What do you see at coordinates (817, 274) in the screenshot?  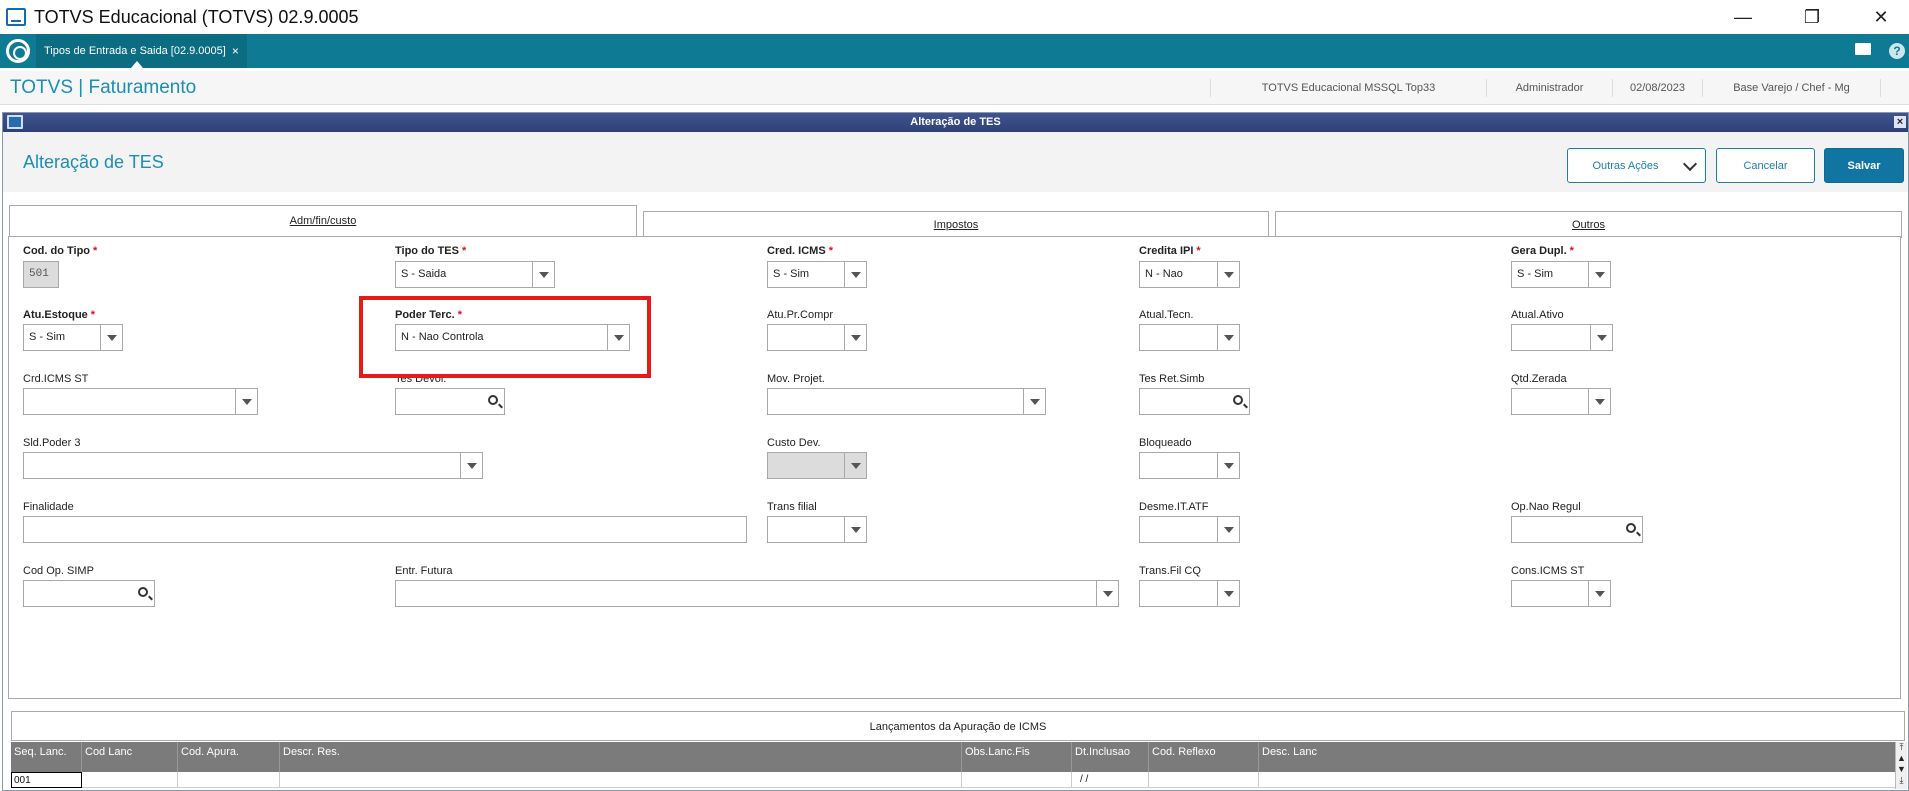 I see `cred-icms-select: S - Sim` at bounding box center [817, 274].